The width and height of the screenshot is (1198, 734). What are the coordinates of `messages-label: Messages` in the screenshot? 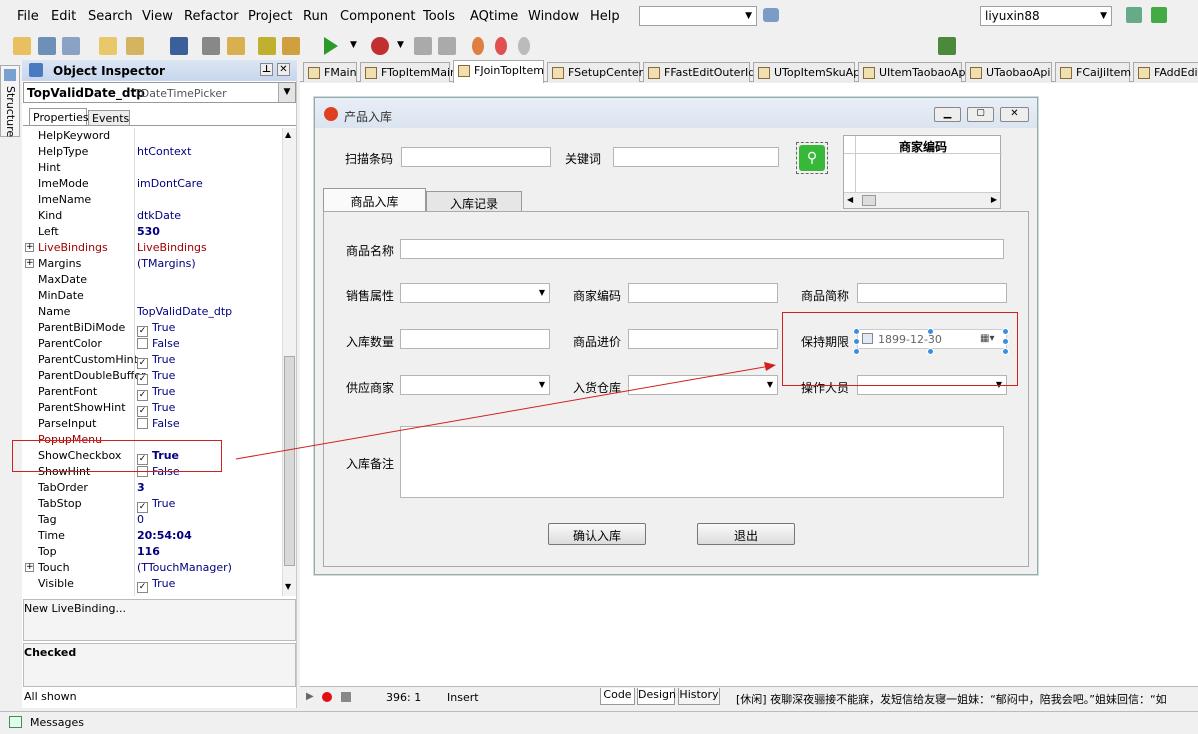 It's located at (57, 722).